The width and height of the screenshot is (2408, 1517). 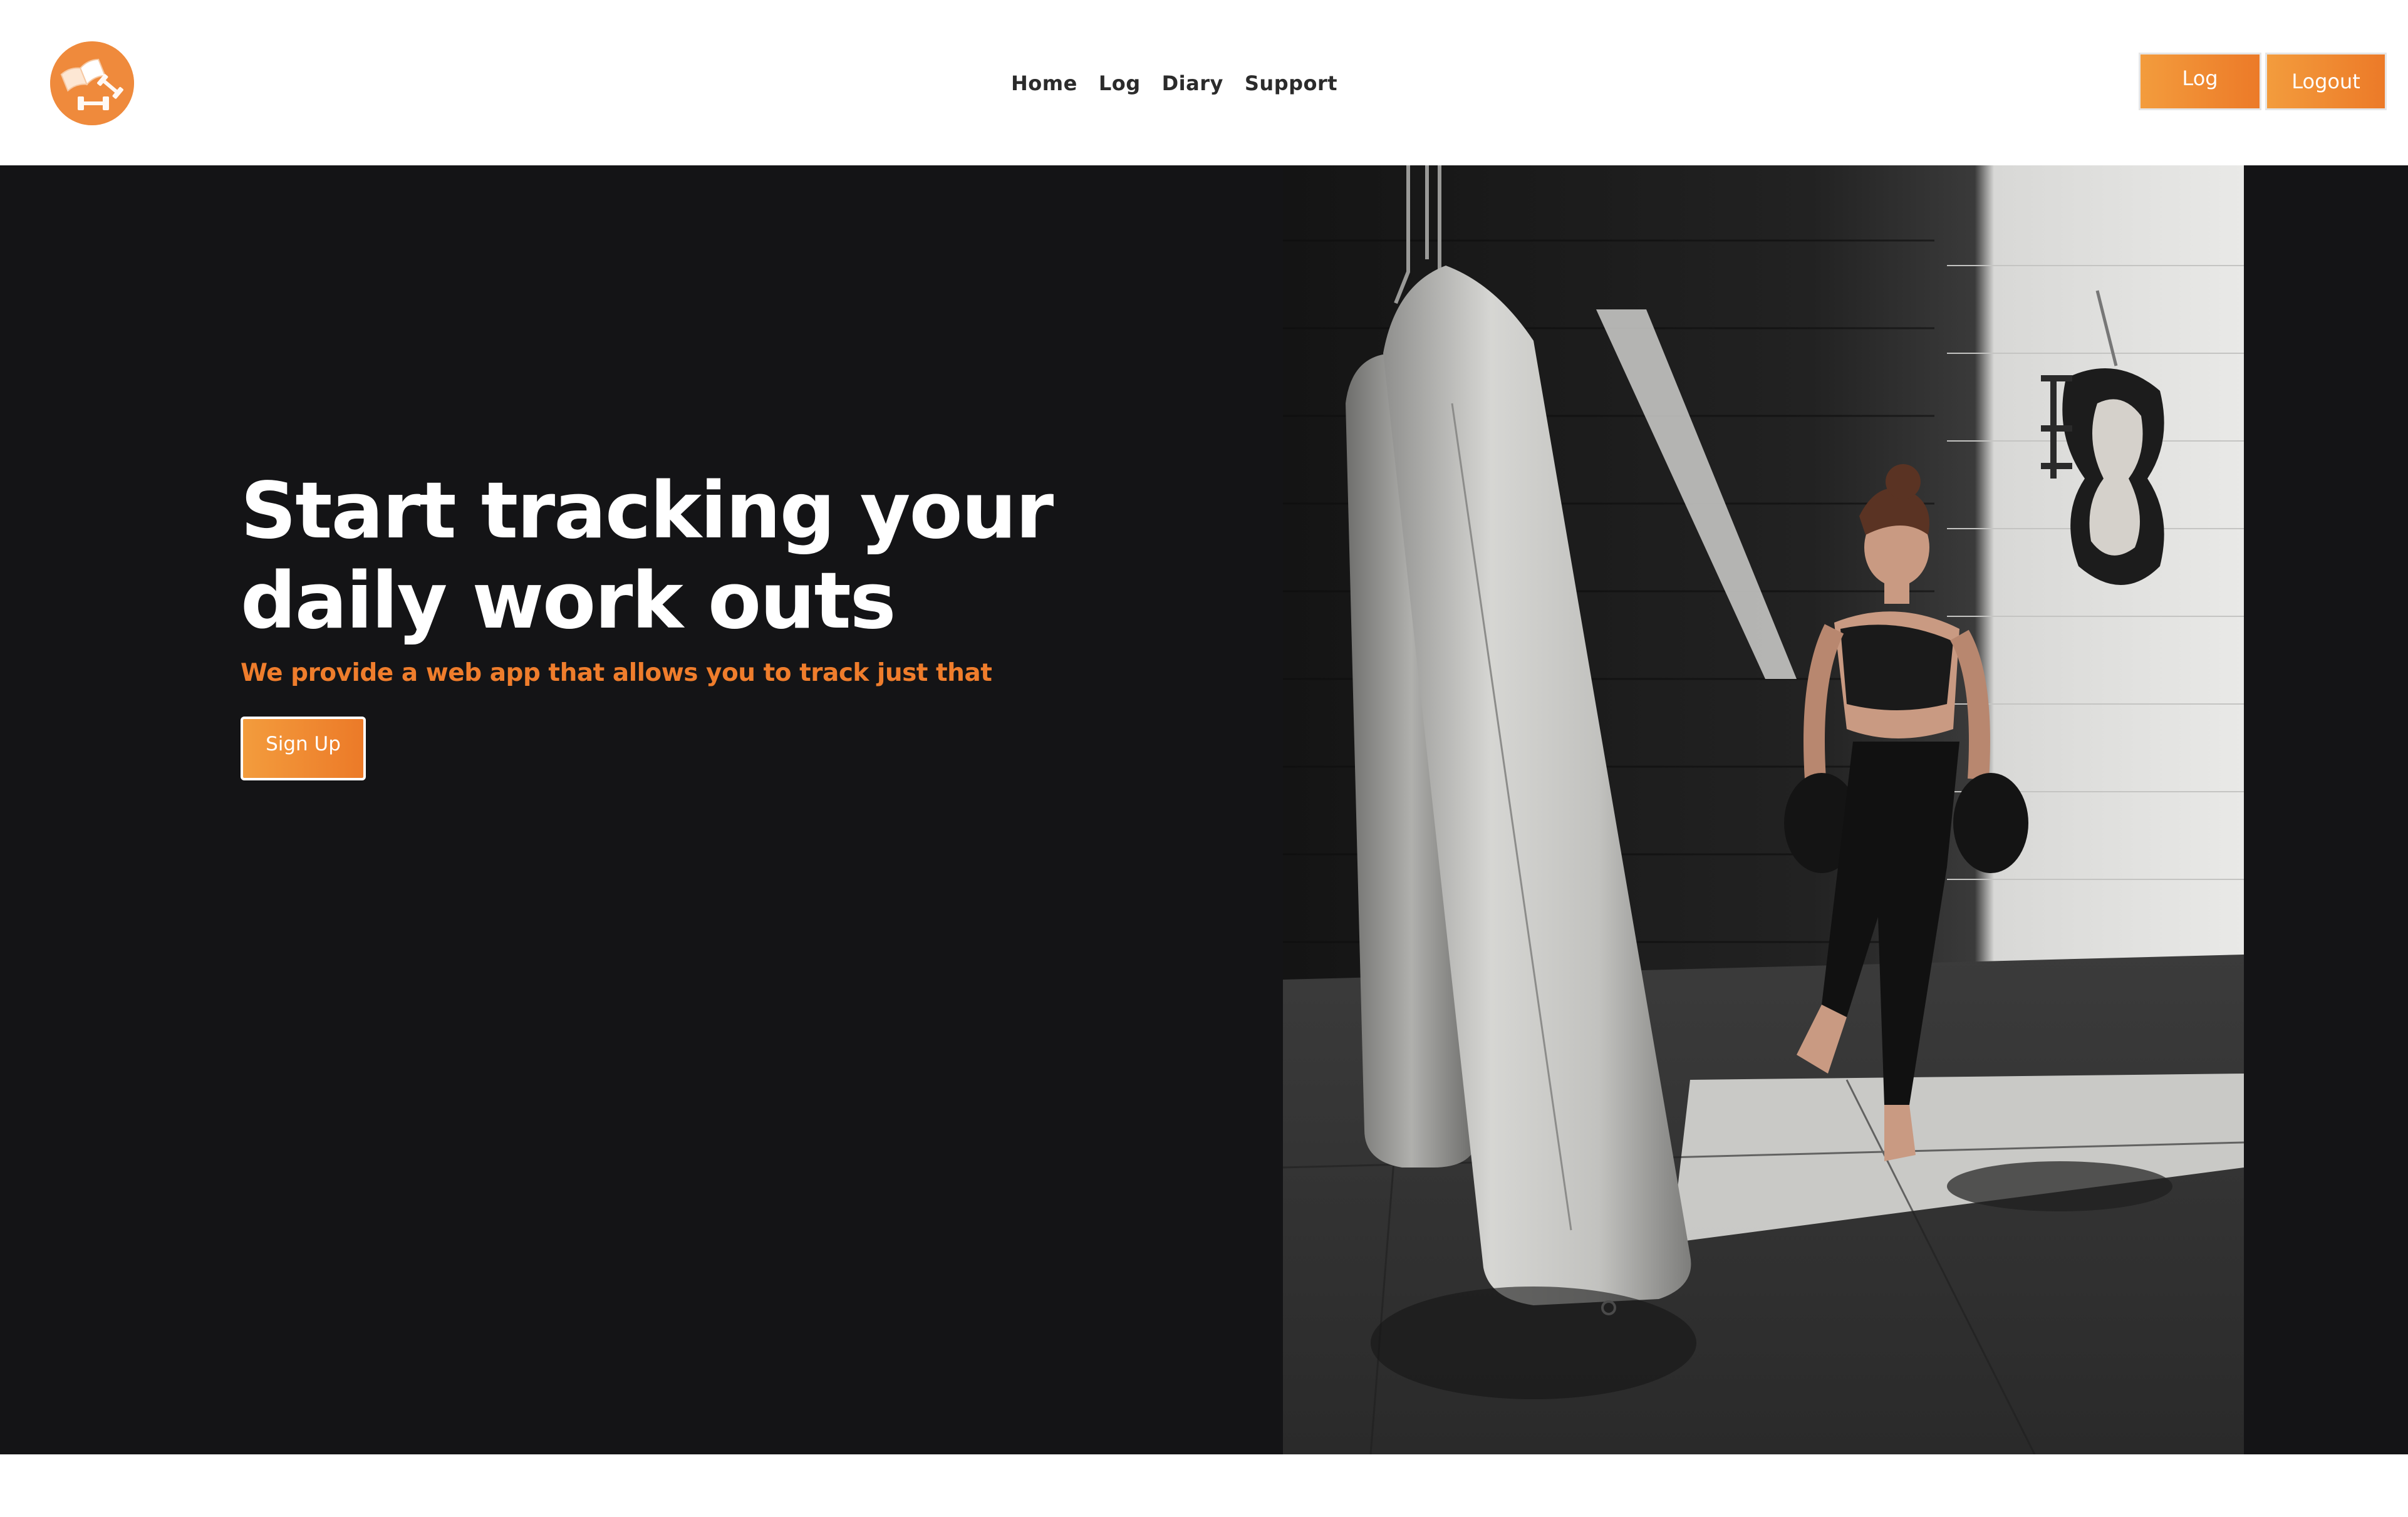 I want to click on logout-button: Logout, so click(x=2326, y=81).